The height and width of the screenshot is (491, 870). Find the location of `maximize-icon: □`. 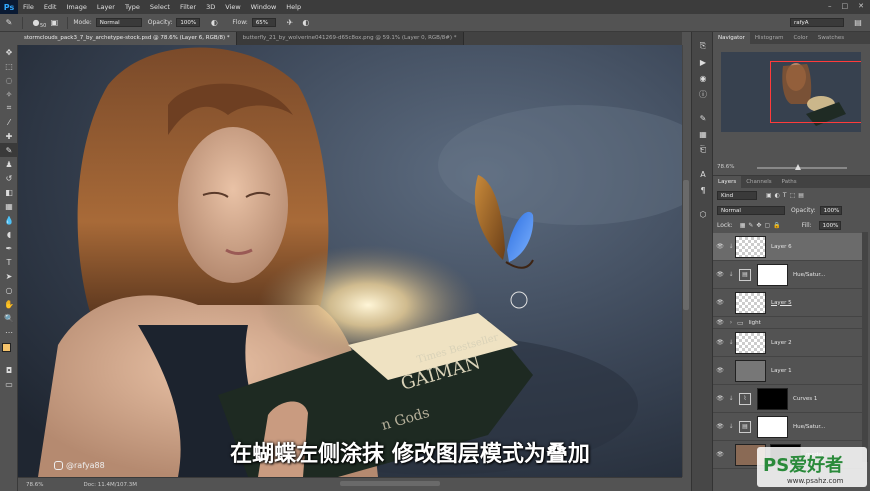

maximize-icon: □ is located at coordinates (845, 6).